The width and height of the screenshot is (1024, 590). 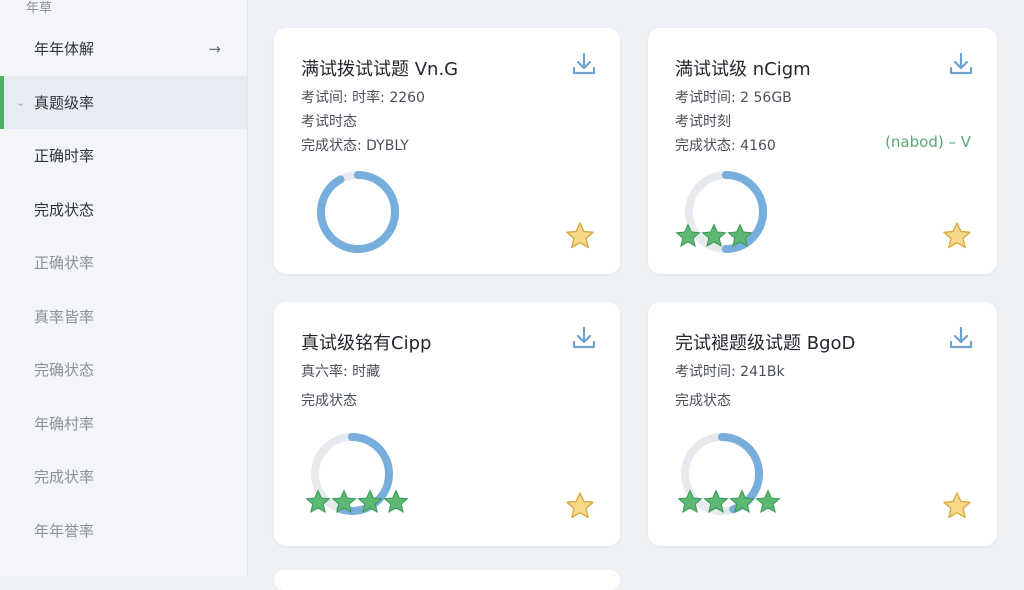 What do you see at coordinates (39, 8) in the screenshot?
I see `sidebar-header: 年草` at bounding box center [39, 8].